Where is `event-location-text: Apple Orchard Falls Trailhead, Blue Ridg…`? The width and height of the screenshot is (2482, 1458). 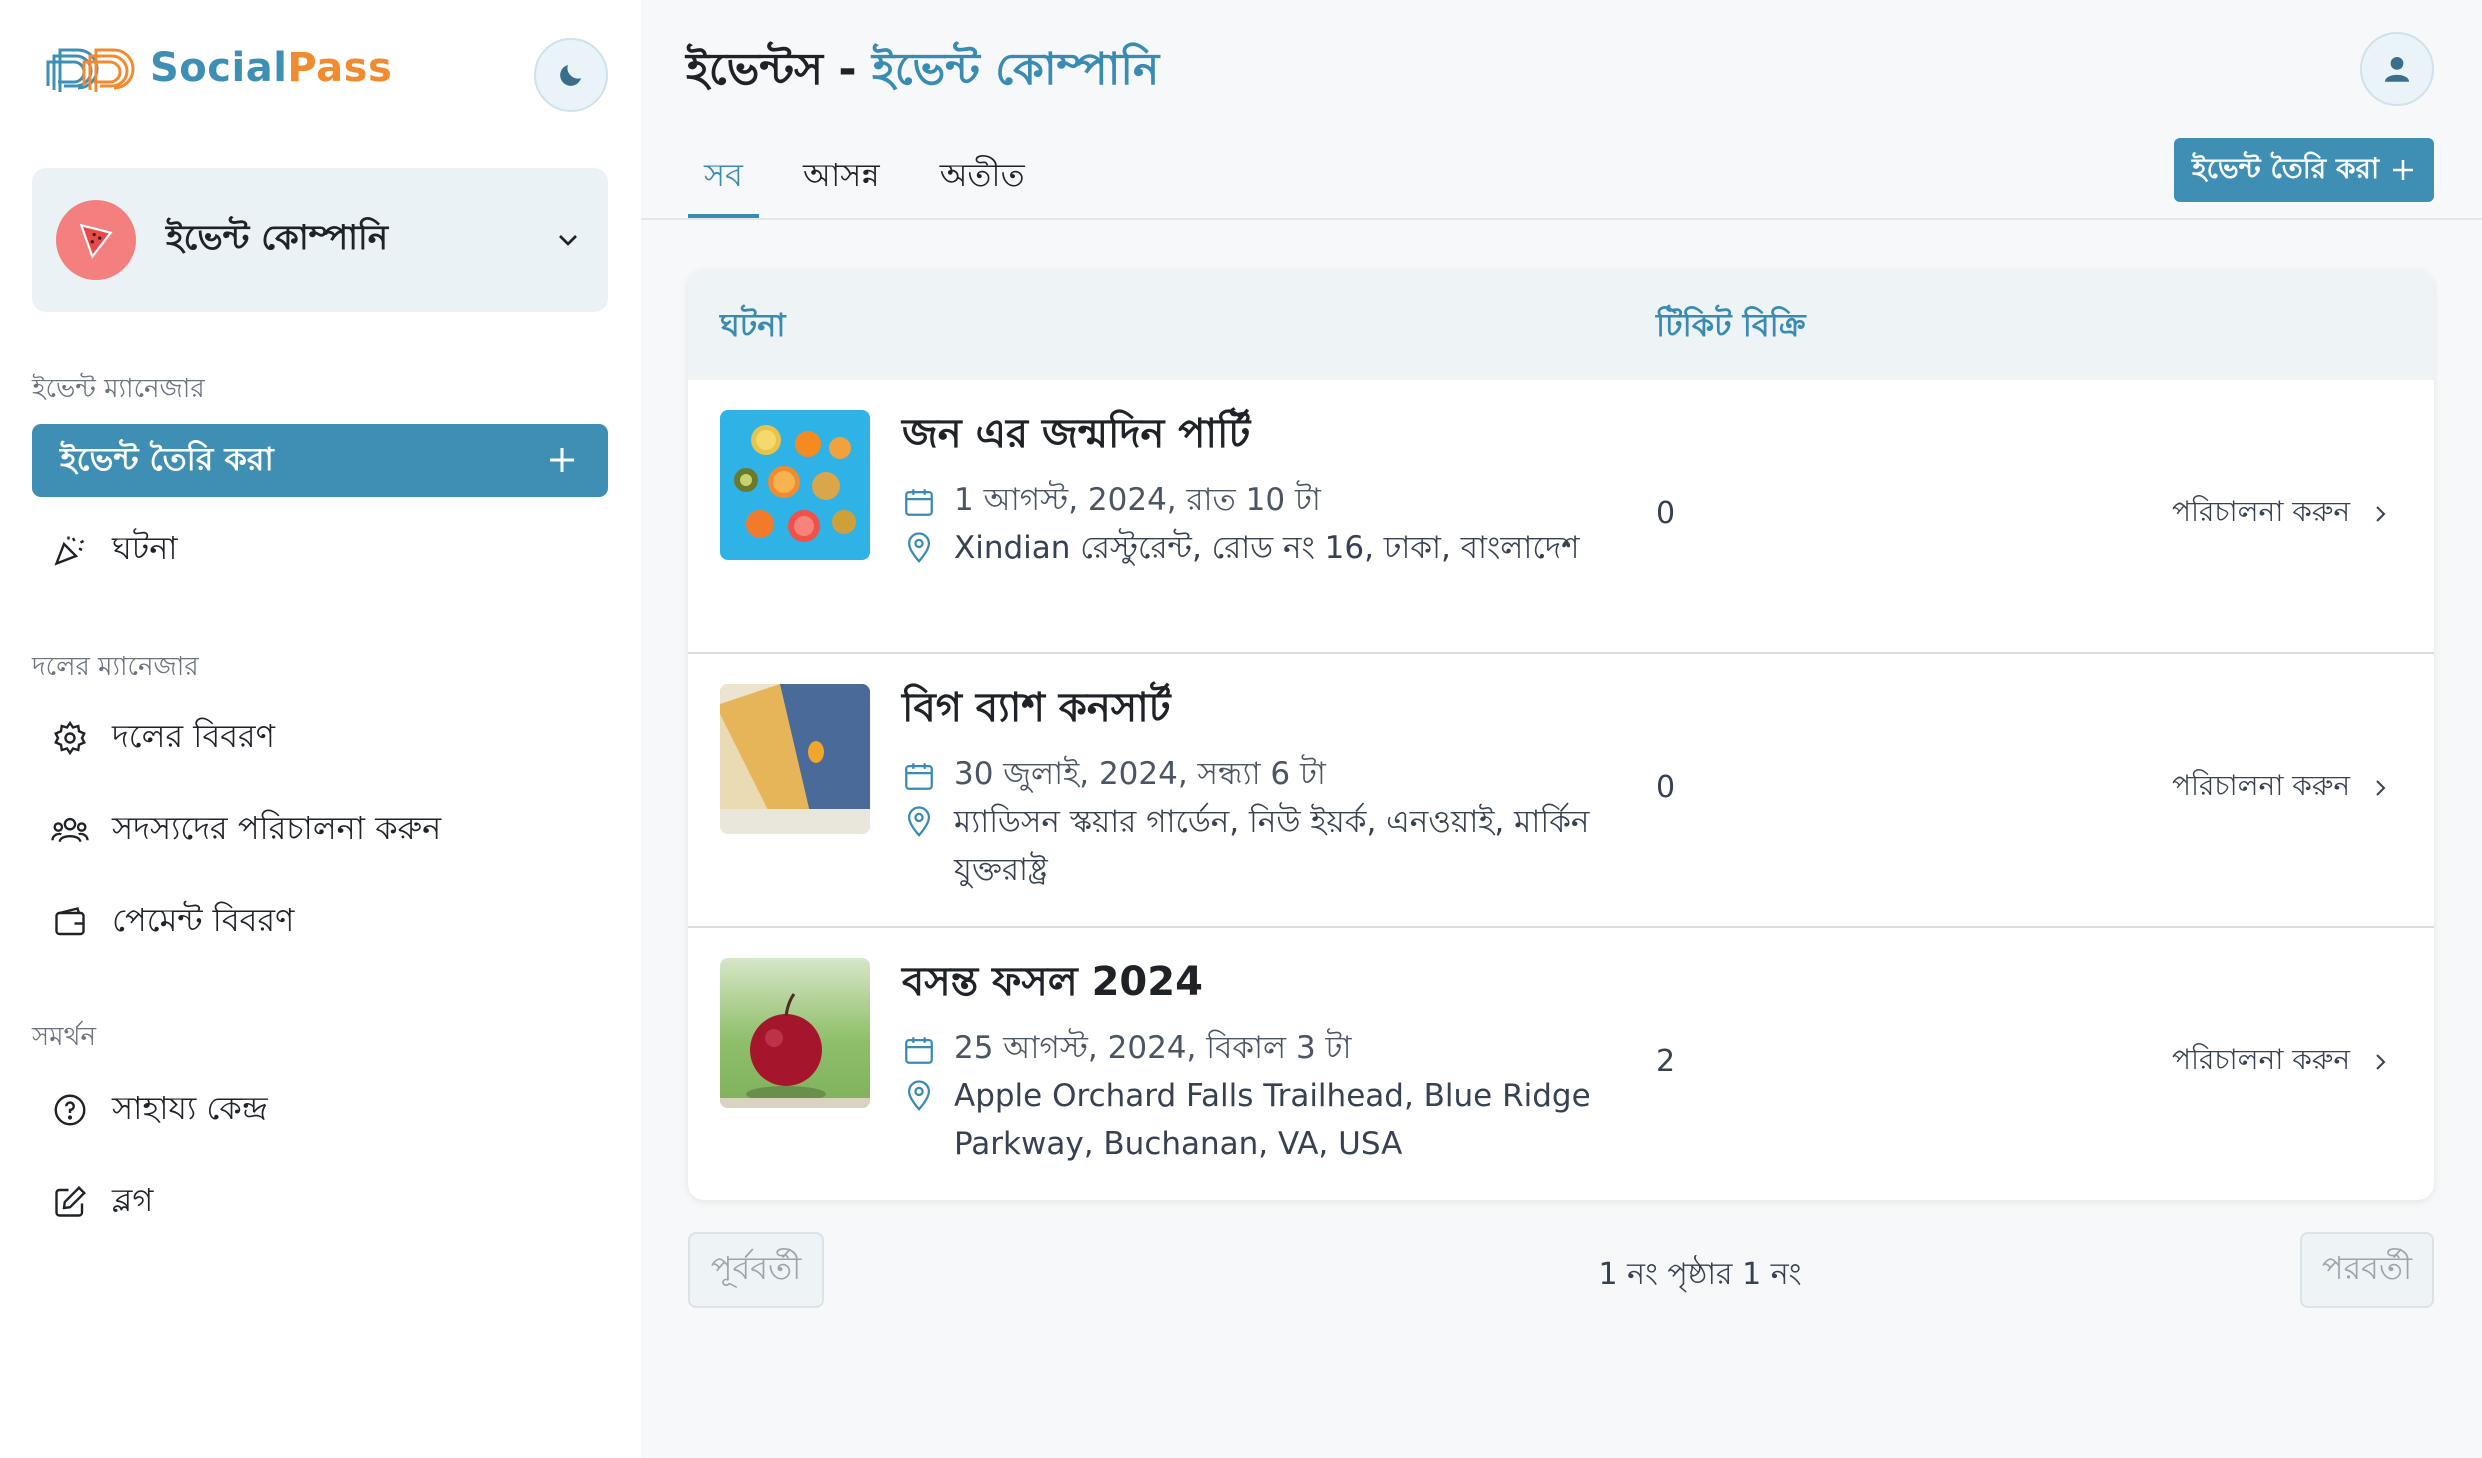 event-location-text: Apple Orchard Falls Trailhead, Blue Ridg… is located at coordinates (1272, 1120).